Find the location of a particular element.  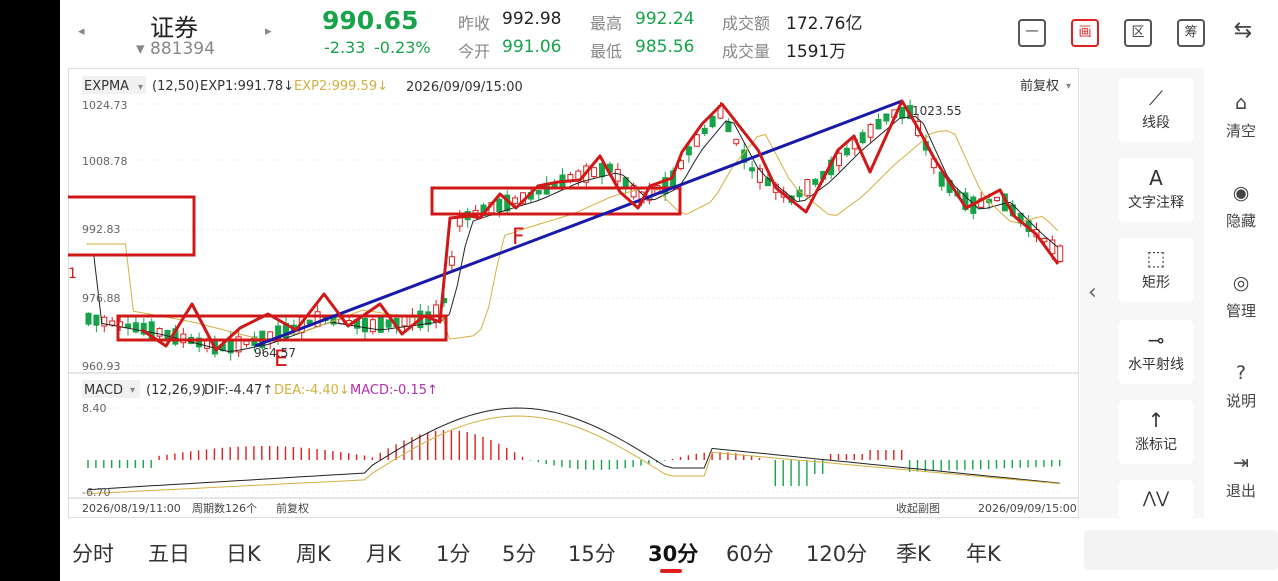

tool-text-note: A 文字注释 is located at coordinates (1156, 190).